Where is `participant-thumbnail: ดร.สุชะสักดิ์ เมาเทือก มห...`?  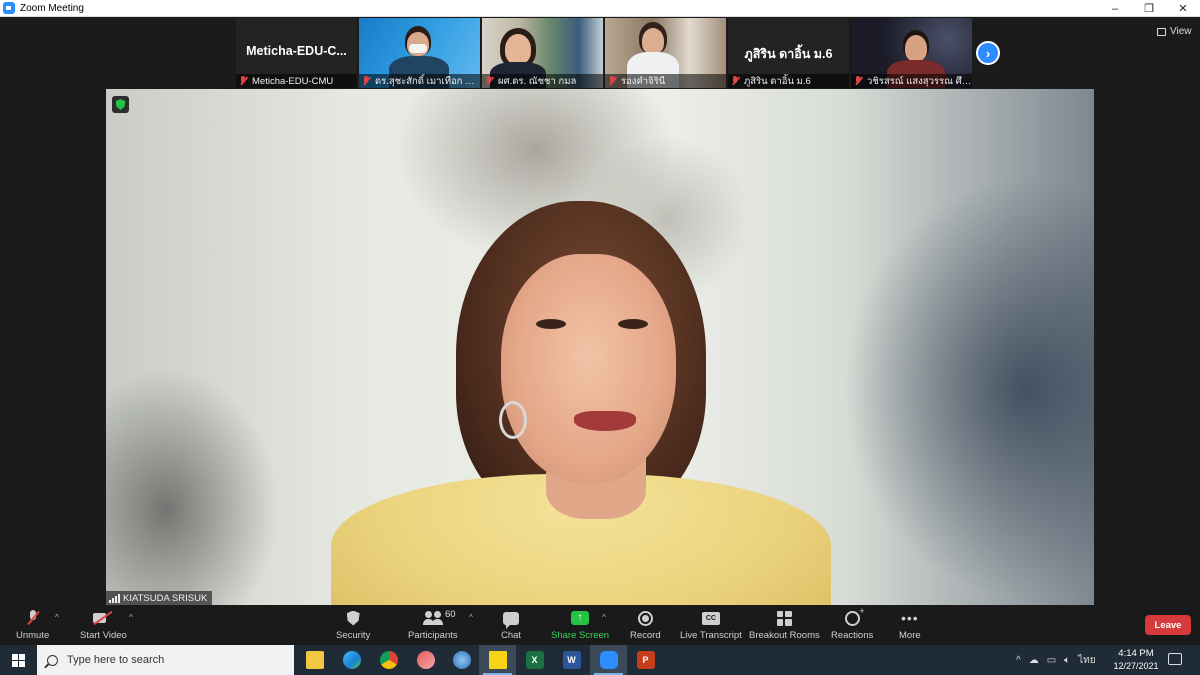
participant-thumbnail: ดร.สุชะสักดิ์ เมาเทือก มห... is located at coordinates (419, 53).